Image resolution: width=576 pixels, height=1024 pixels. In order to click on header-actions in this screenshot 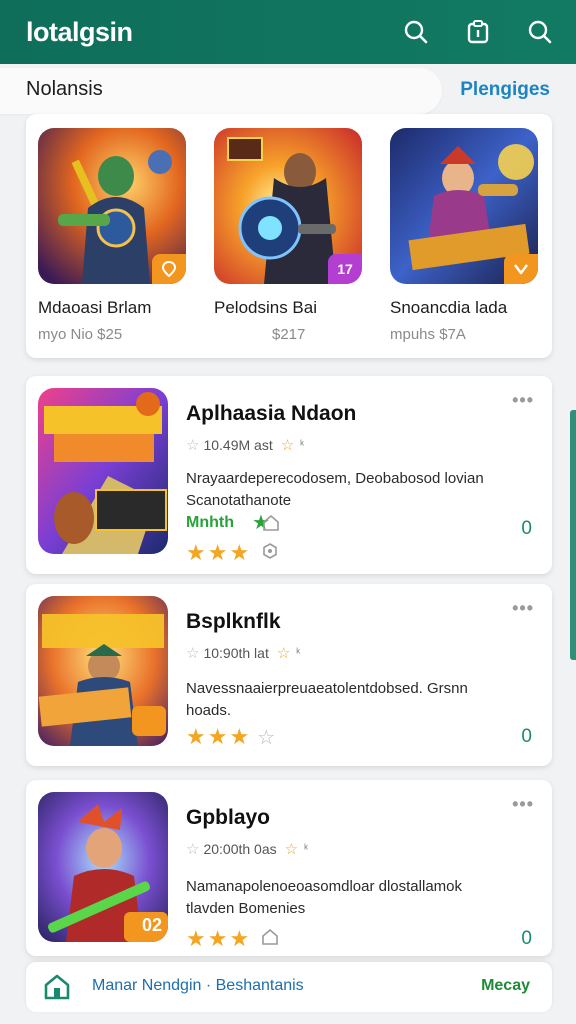, I will do `click(471, 32)`.